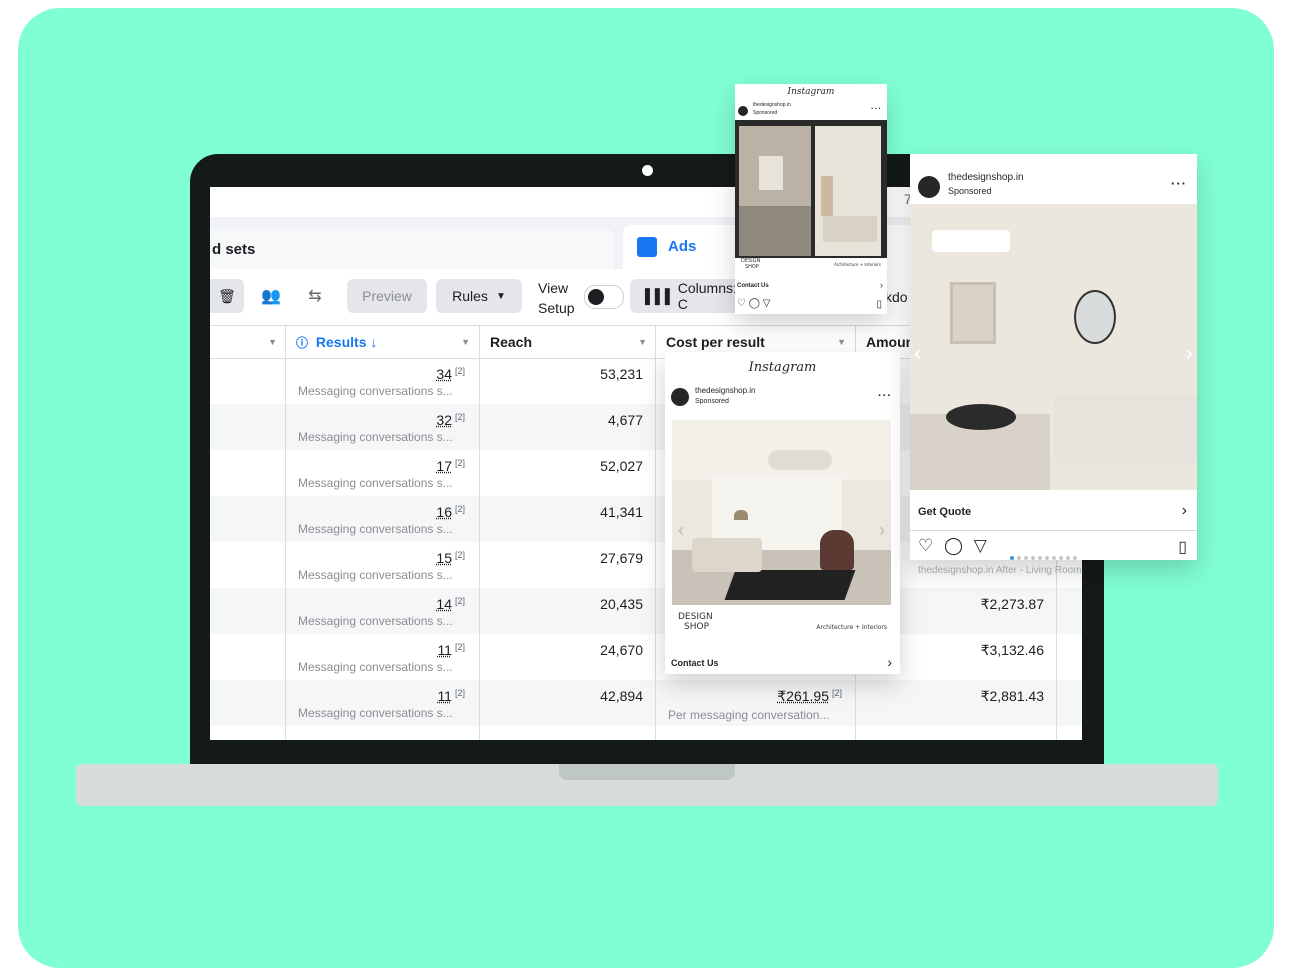  What do you see at coordinates (621, 650) in the screenshot?
I see `reach-value: 24,670` at bounding box center [621, 650].